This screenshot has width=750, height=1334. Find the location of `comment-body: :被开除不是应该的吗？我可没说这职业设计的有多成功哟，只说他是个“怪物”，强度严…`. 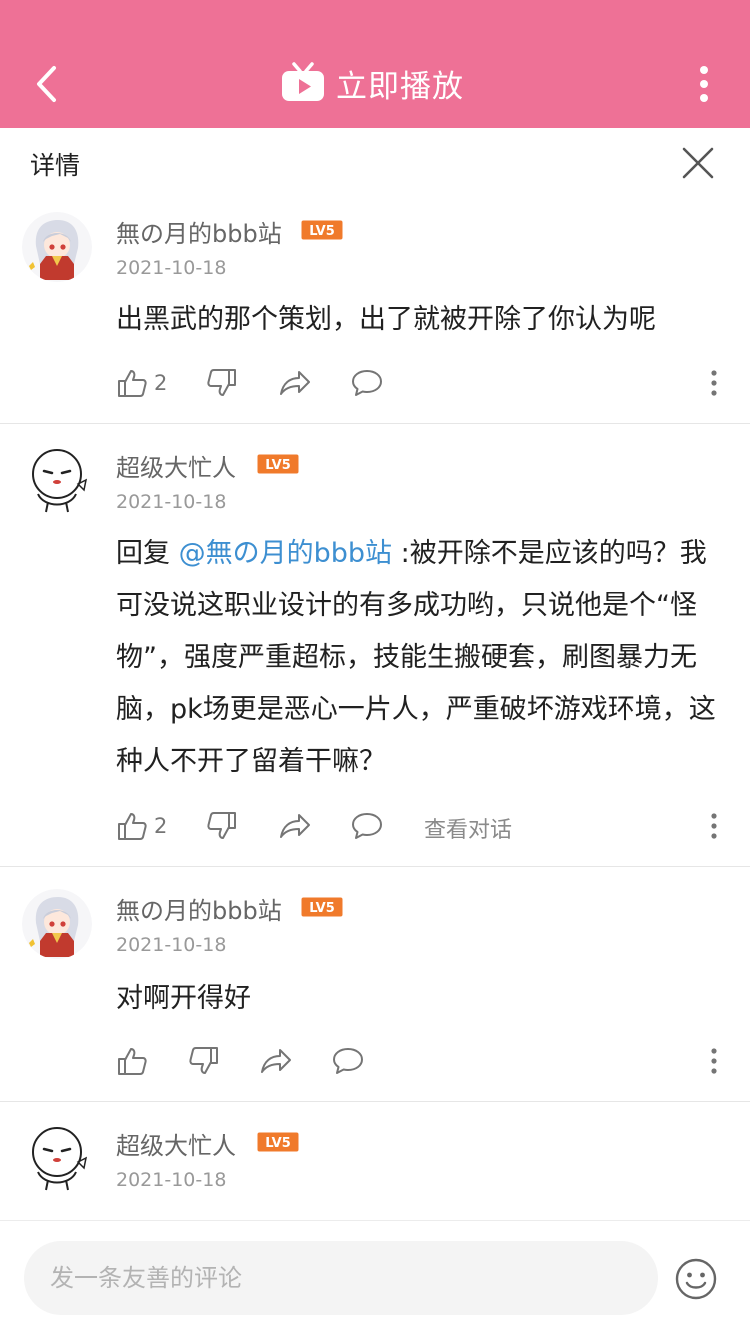

comment-body: :被开除不是应该的吗？我可没说这职业设计的有多成功哟，只说他是个“怪物”，强度严… is located at coordinates (416, 657).